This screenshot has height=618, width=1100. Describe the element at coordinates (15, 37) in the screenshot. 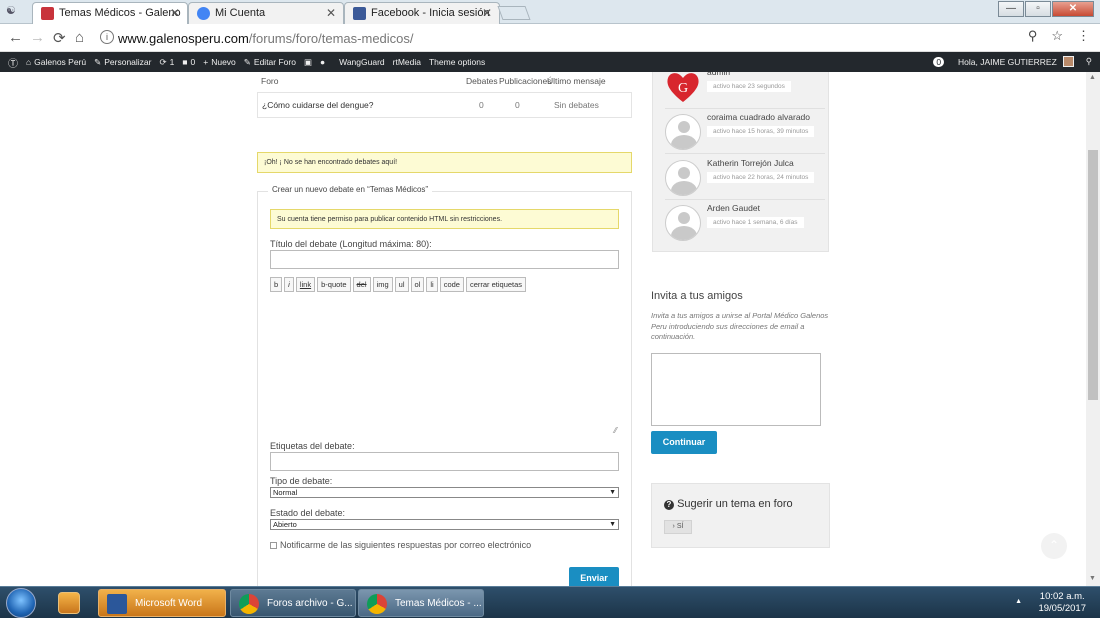

I see `back-arrow-icon: ←` at that location.